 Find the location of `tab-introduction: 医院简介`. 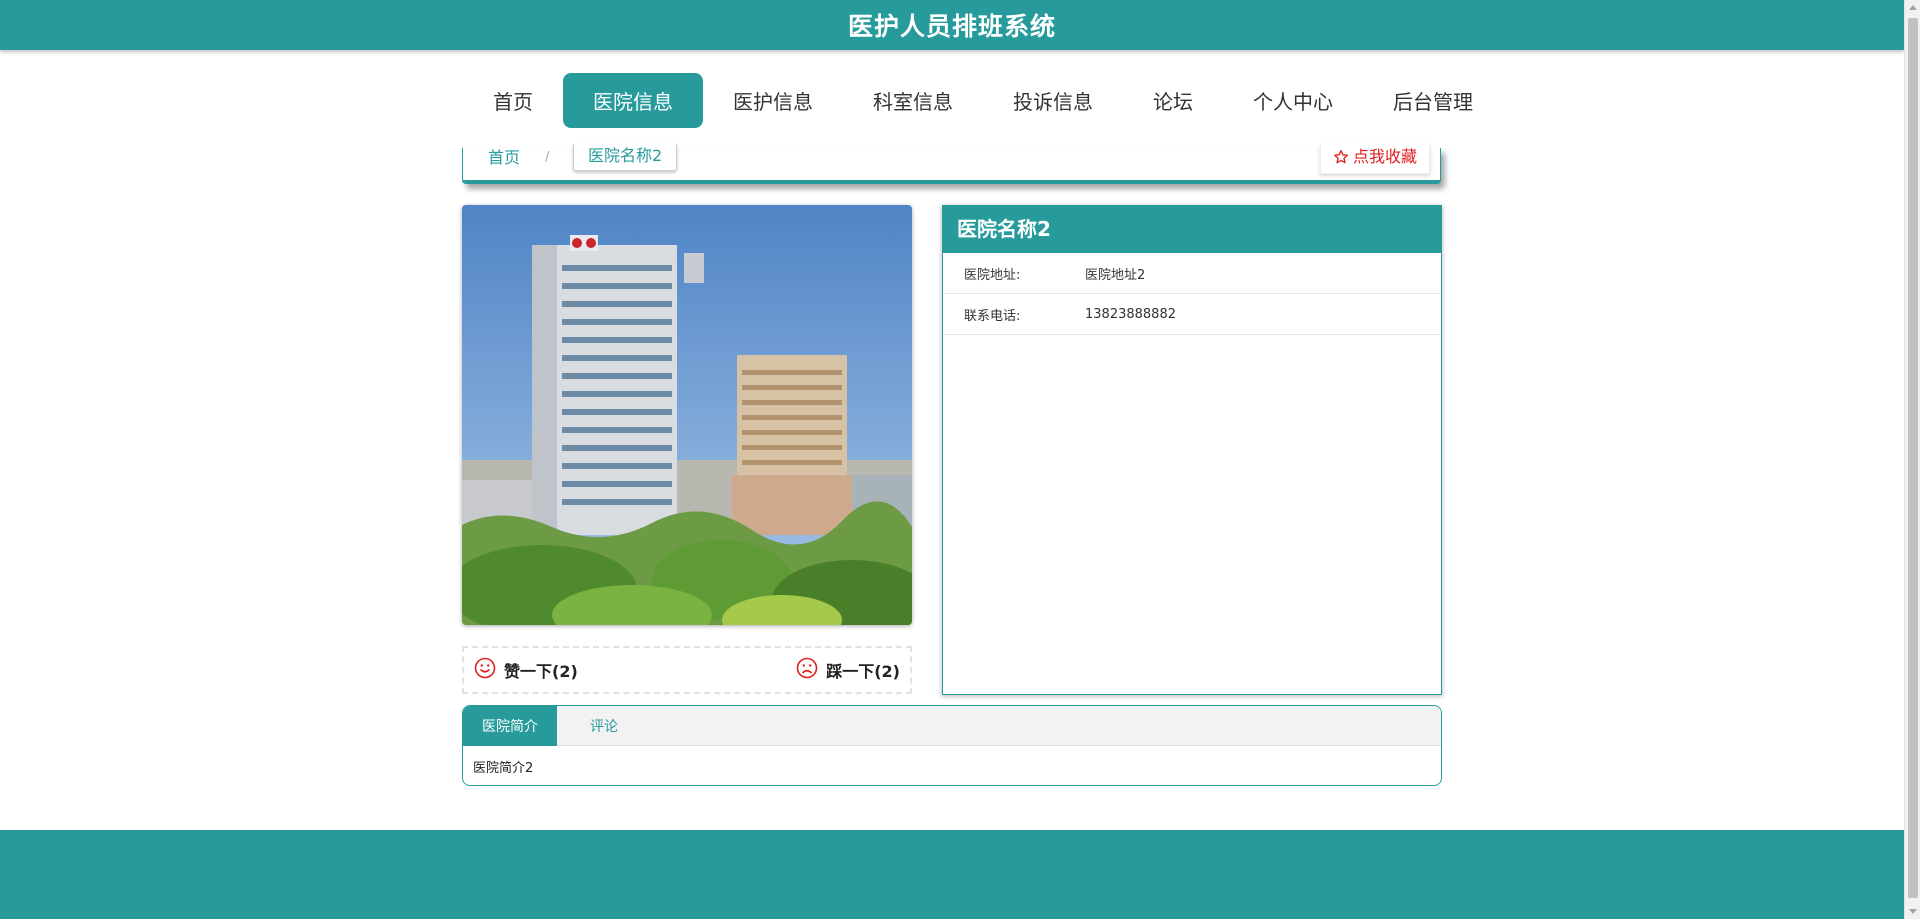

tab-introduction: 医院简介 is located at coordinates (510, 726).